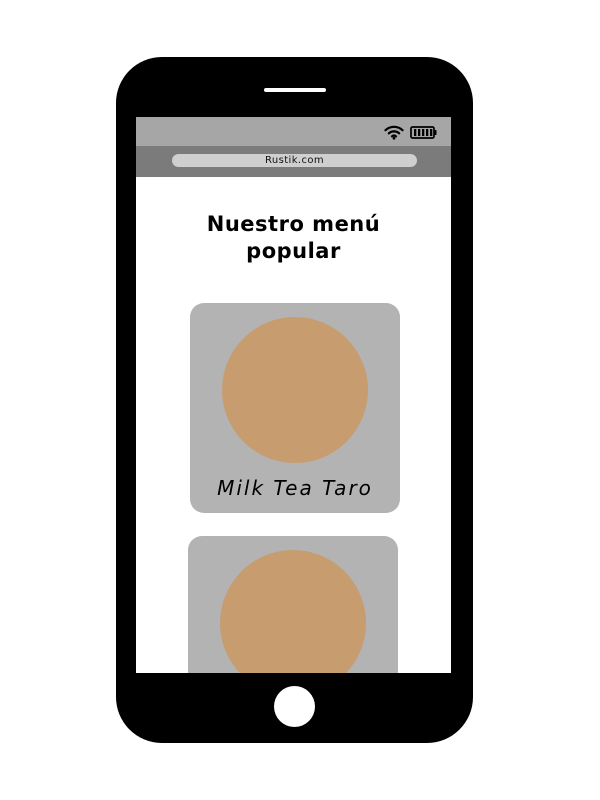 Image resolution: width=600 pixels, height=800 pixels. What do you see at coordinates (423, 132) in the screenshot?
I see `battery-icon` at bounding box center [423, 132].